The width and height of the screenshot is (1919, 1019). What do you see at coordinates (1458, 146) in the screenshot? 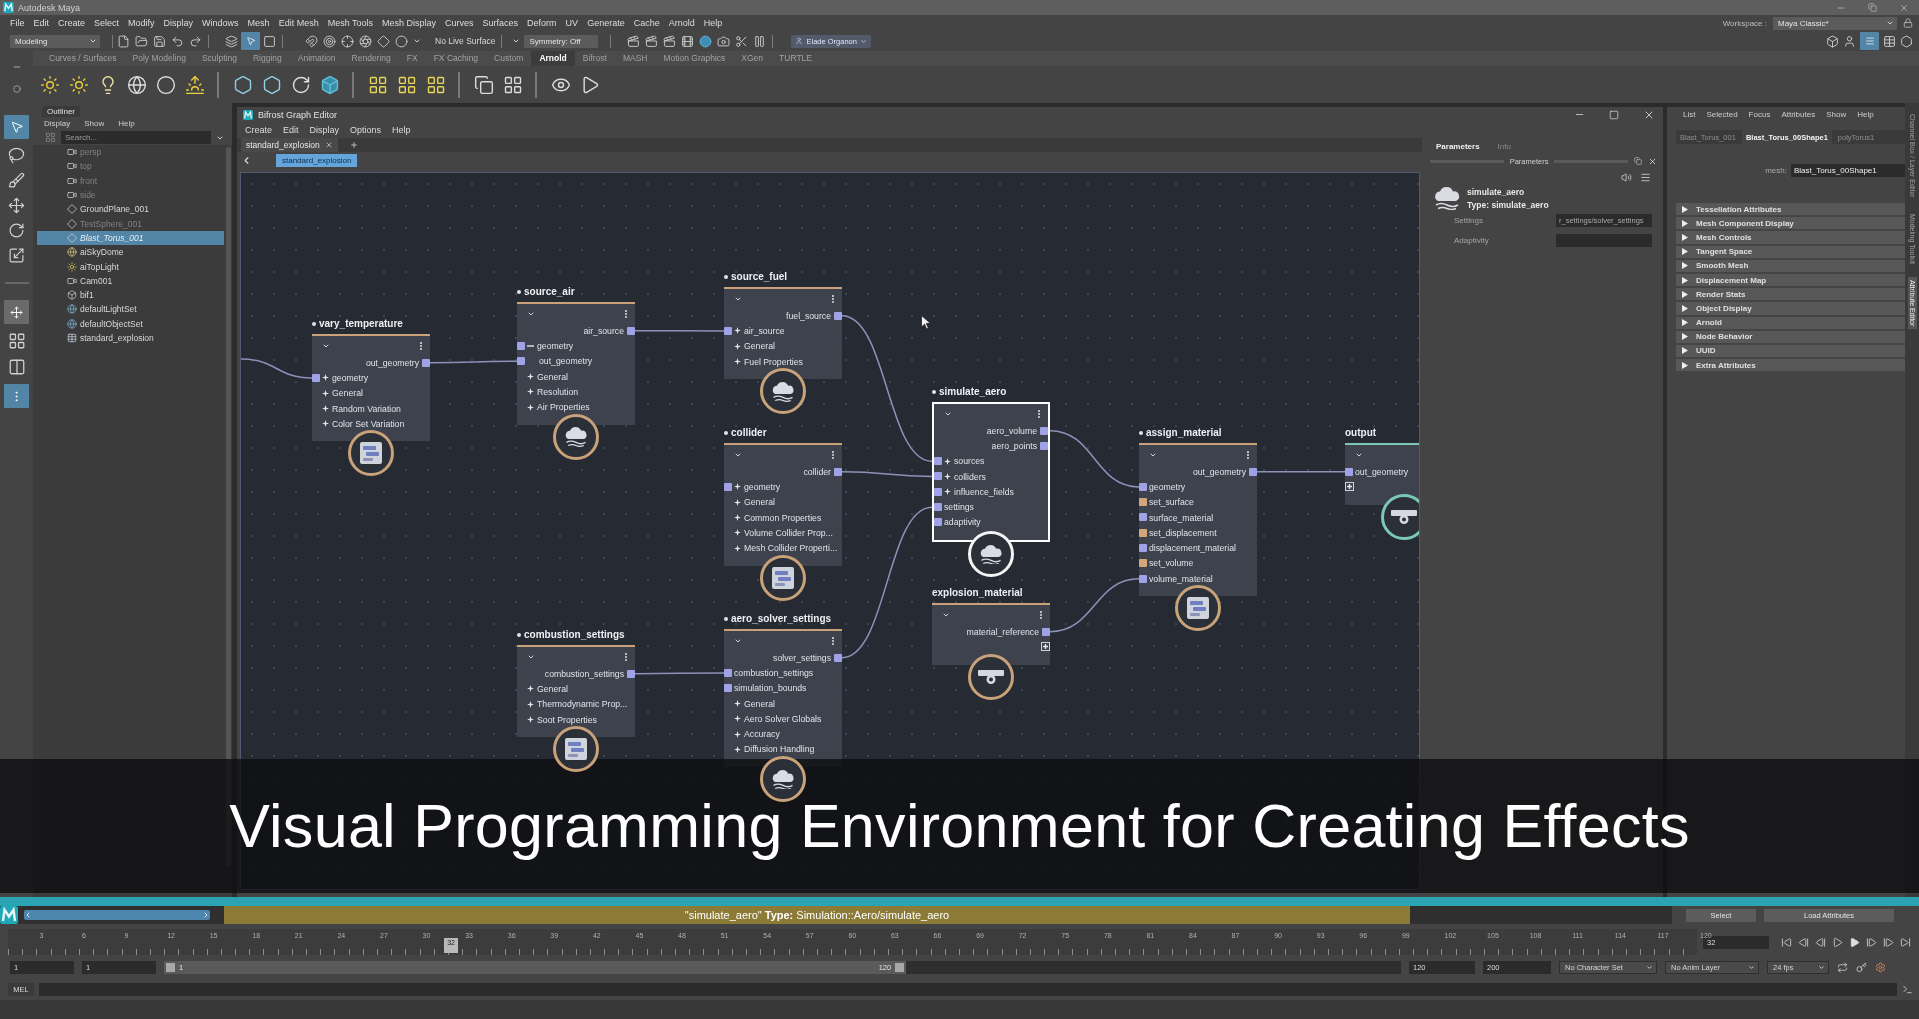
I see `panel-tab: Parameters` at bounding box center [1458, 146].